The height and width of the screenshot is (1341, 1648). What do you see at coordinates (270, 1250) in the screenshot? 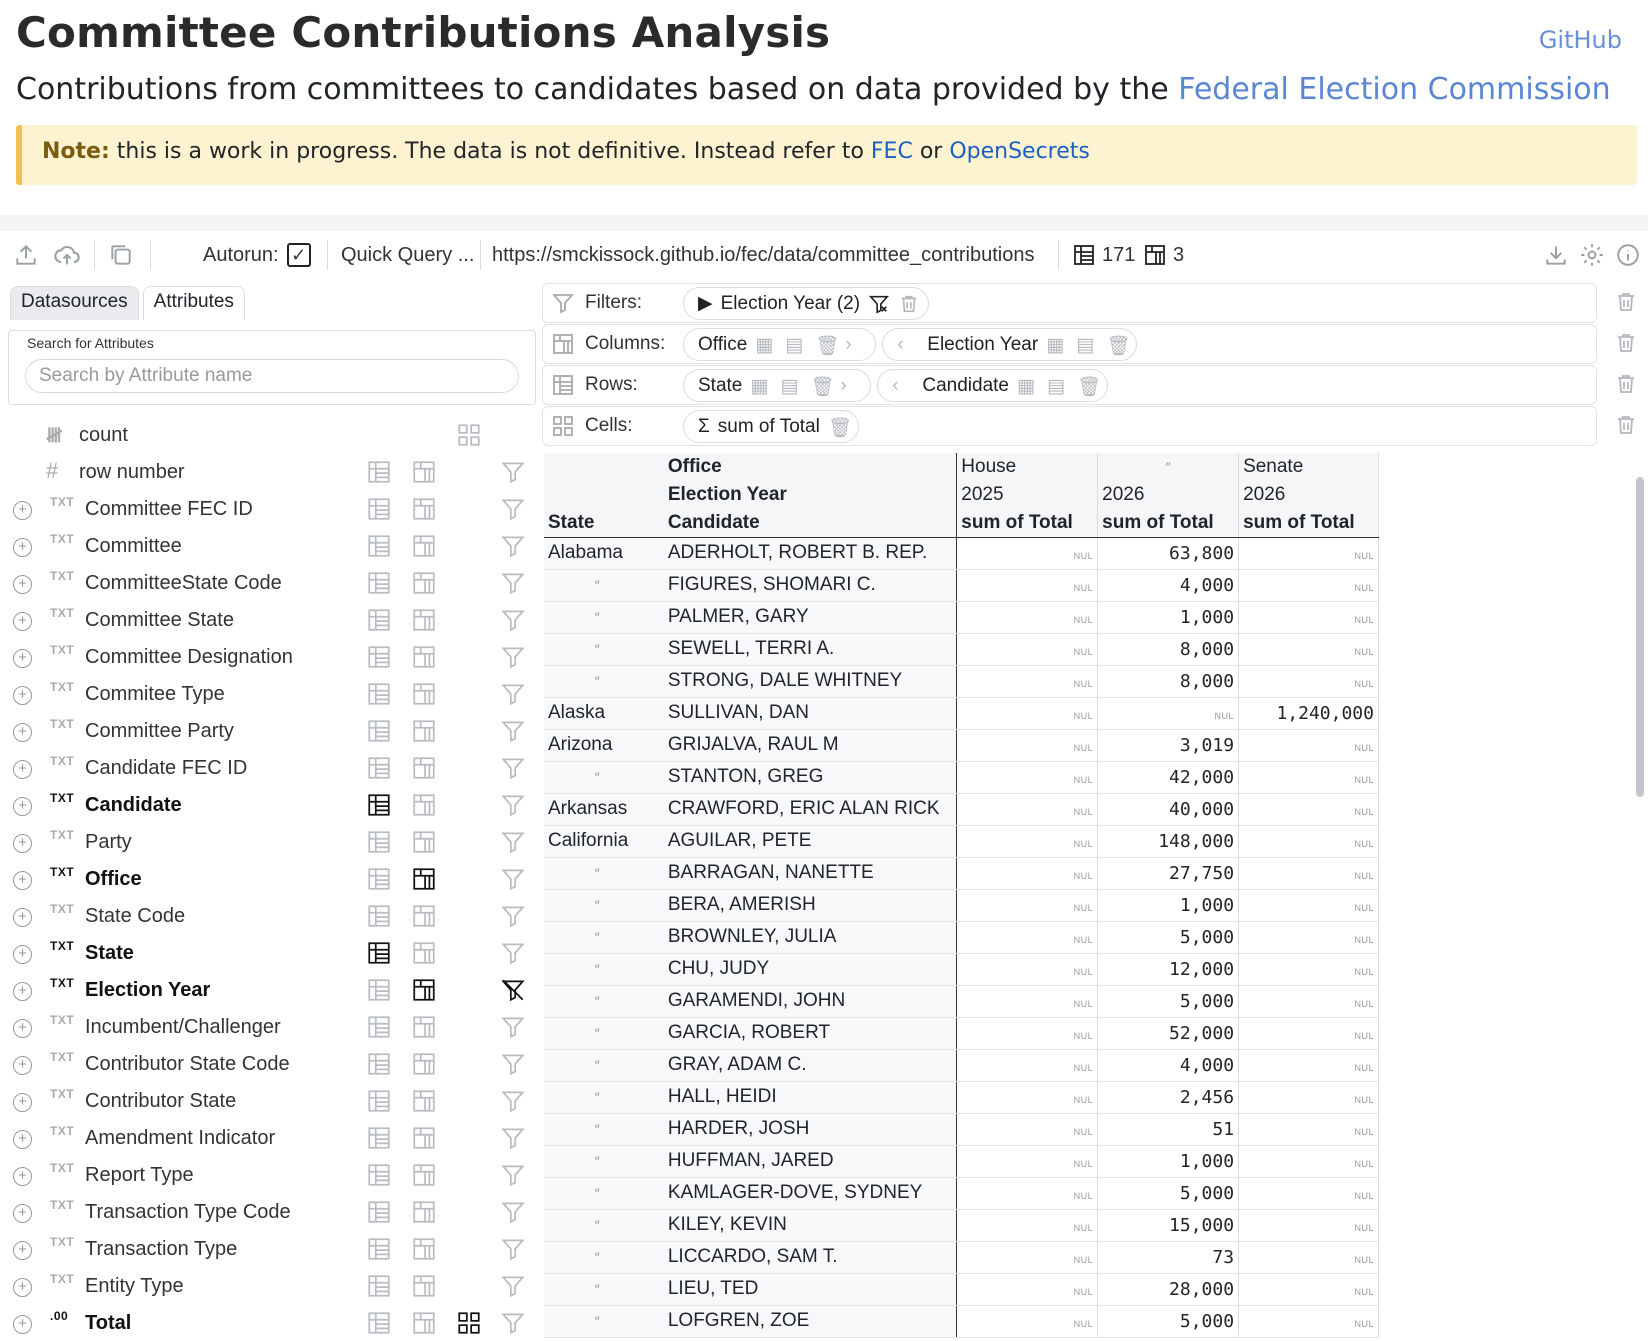
I see `attribute-item: + TXT Transaction Type` at bounding box center [270, 1250].